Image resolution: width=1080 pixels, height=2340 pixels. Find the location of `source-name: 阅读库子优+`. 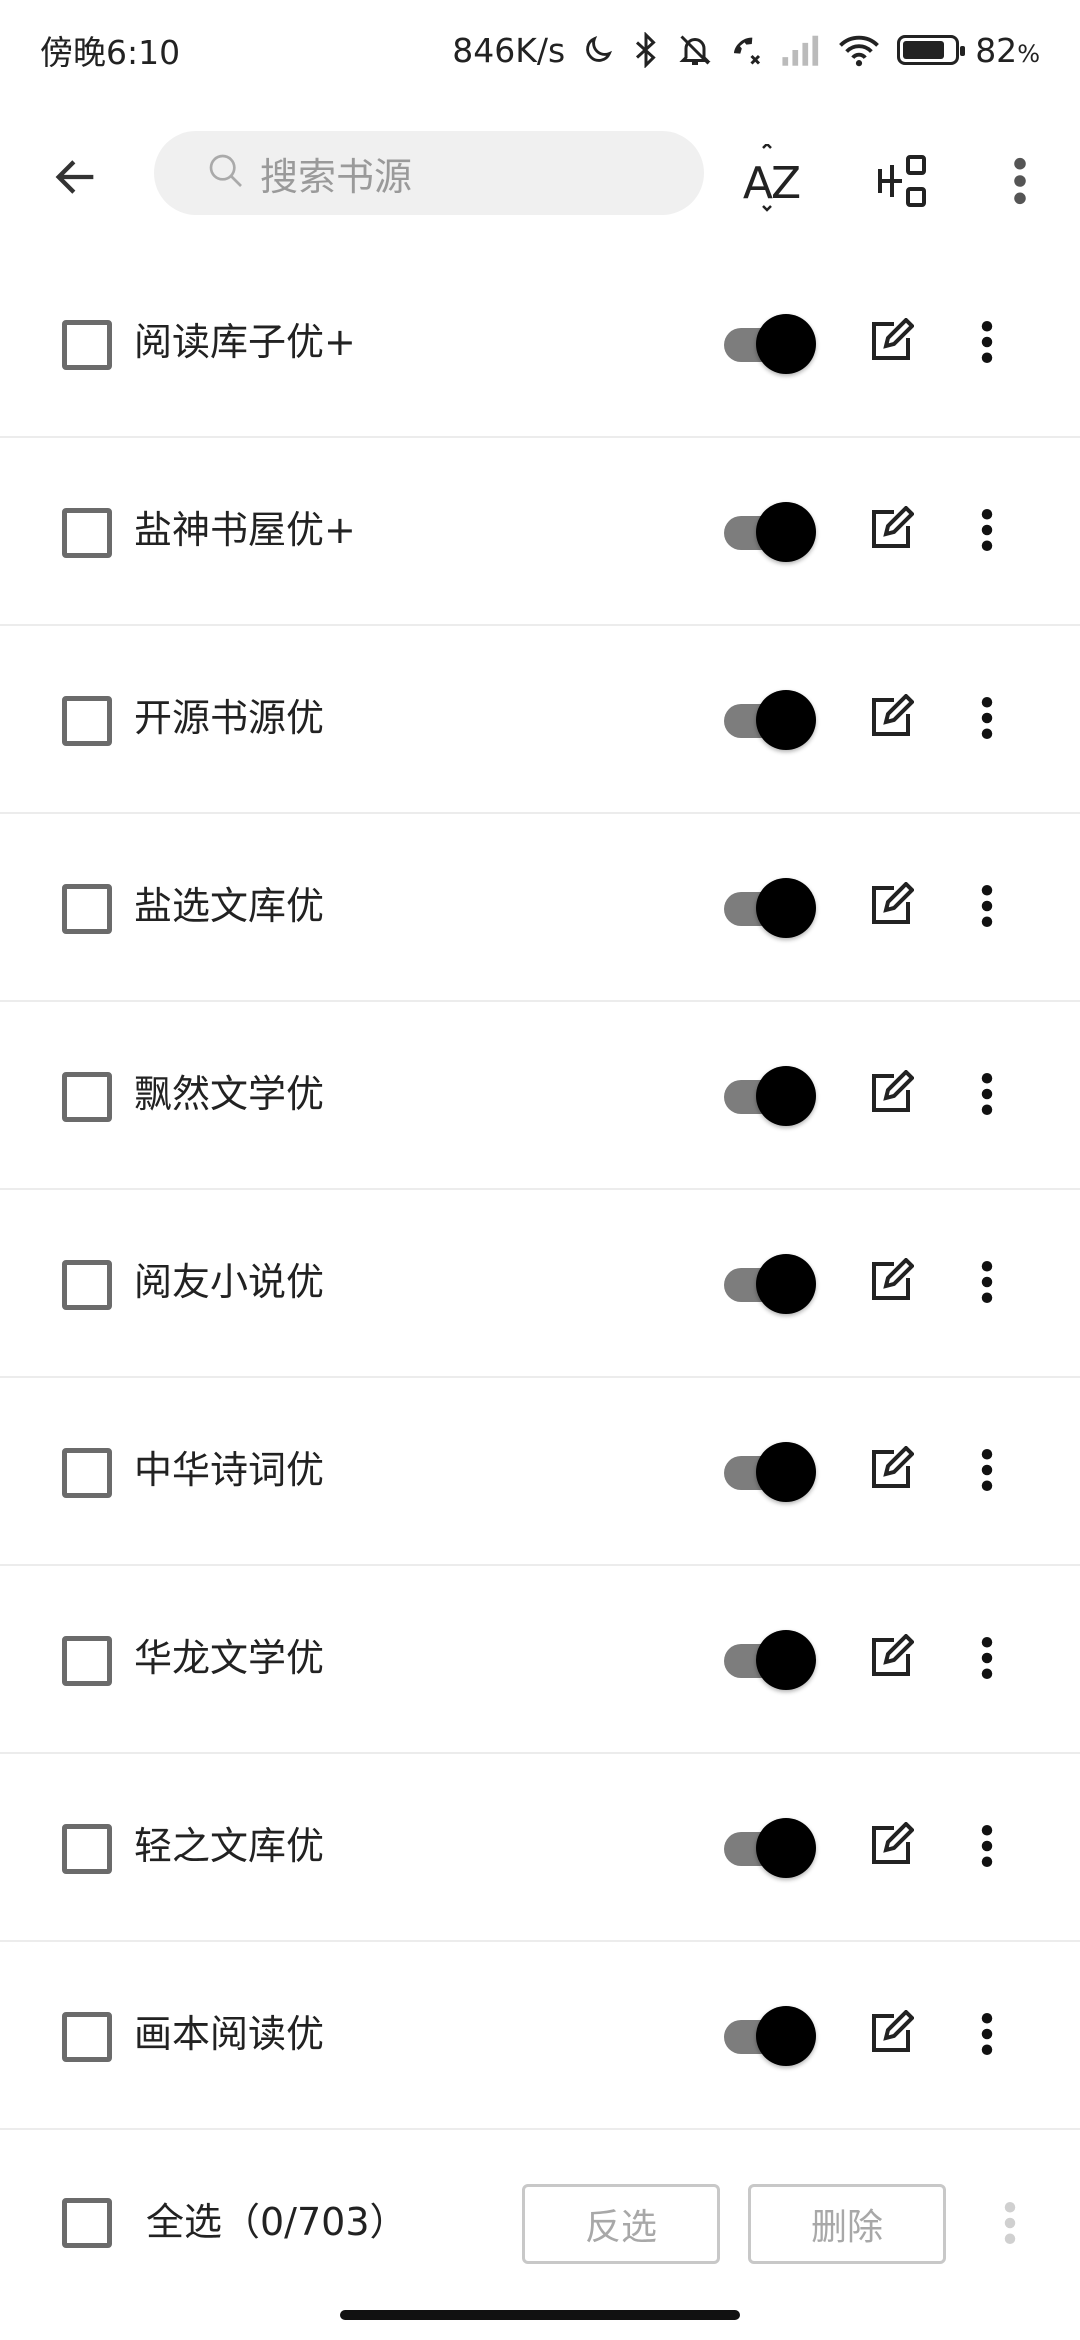

source-name: 阅读库子优+ is located at coordinates (245, 342).